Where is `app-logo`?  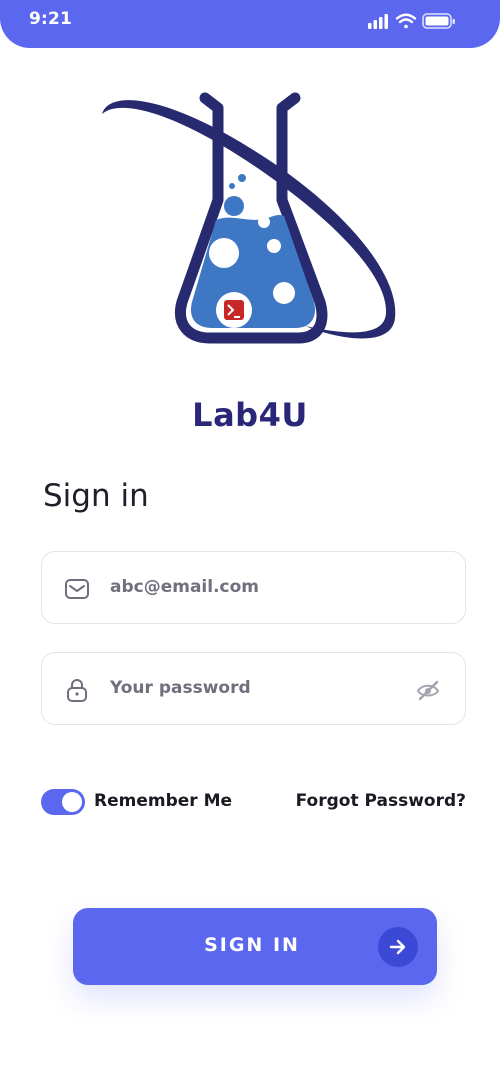 app-logo is located at coordinates (250, 223).